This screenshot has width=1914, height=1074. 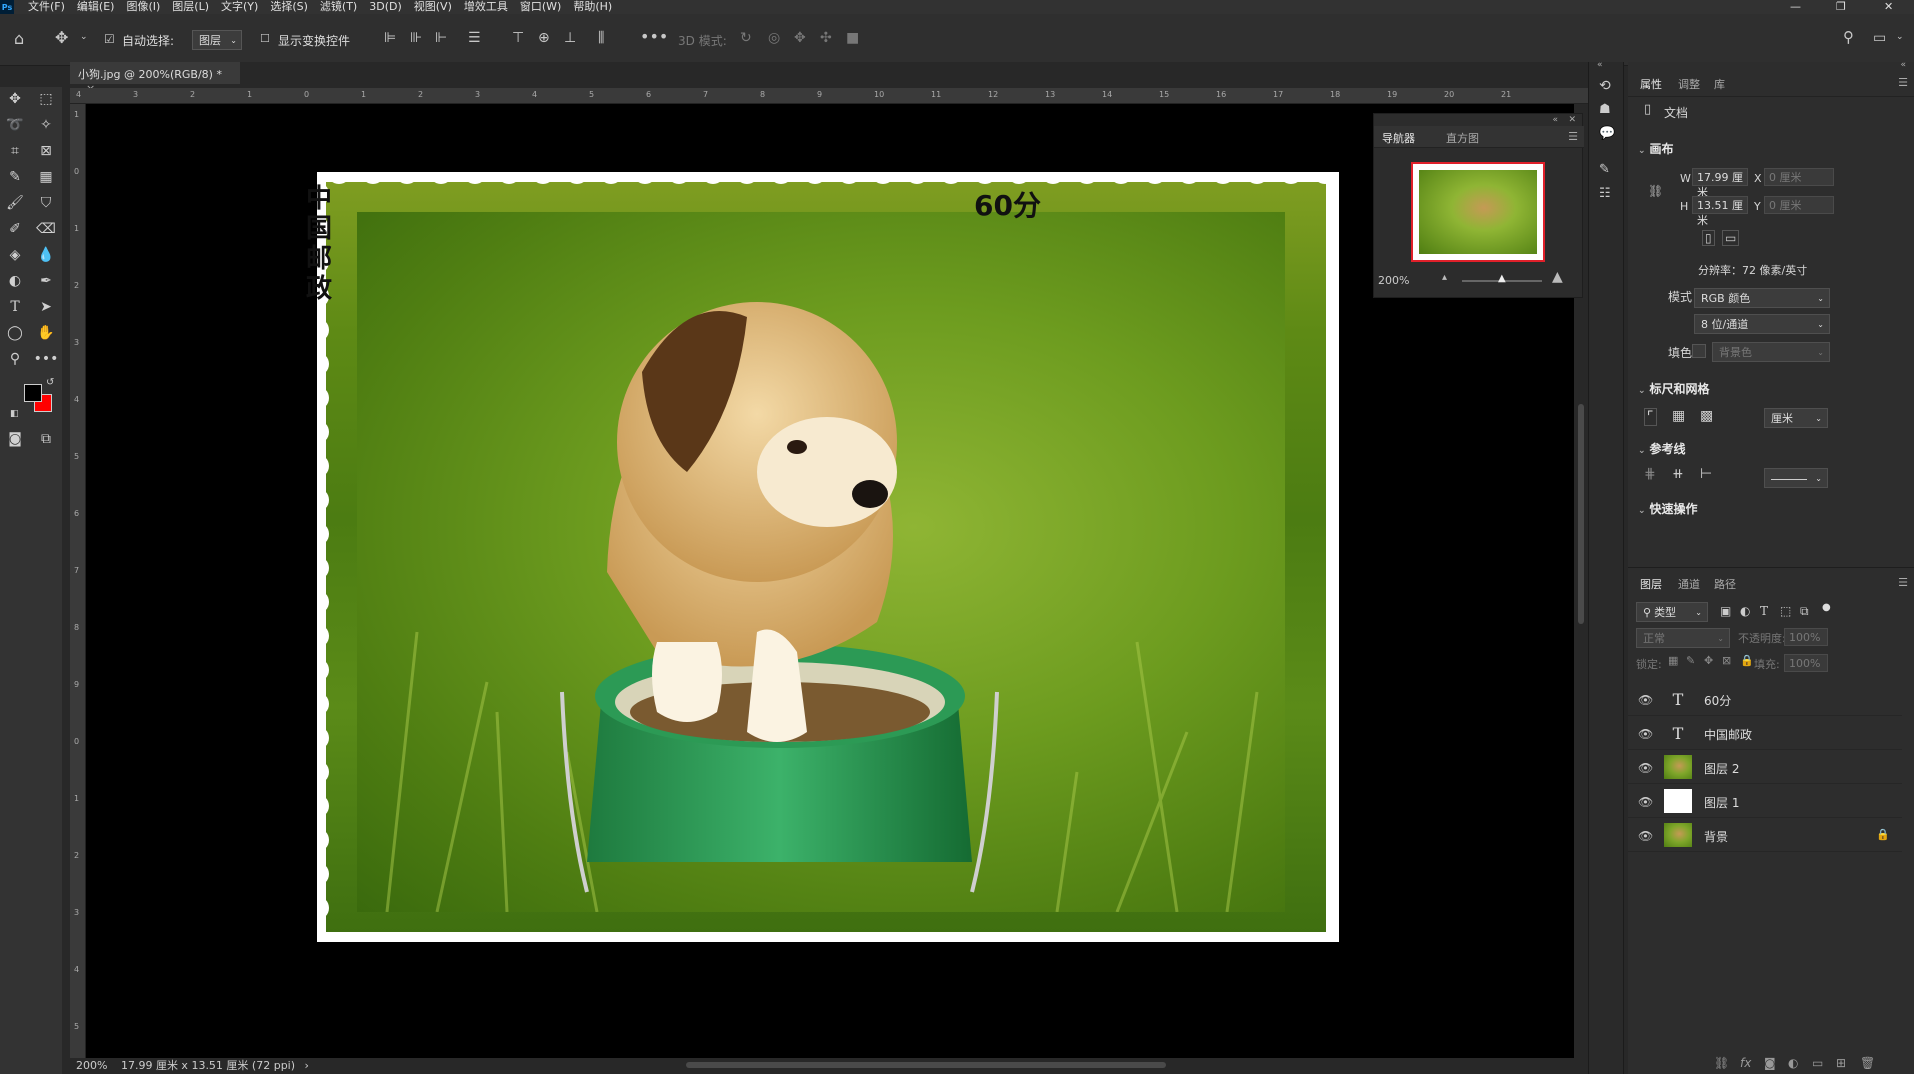 What do you see at coordinates (1795, 6) in the screenshot?
I see `minimize-icon: —` at bounding box center [1795, 6].